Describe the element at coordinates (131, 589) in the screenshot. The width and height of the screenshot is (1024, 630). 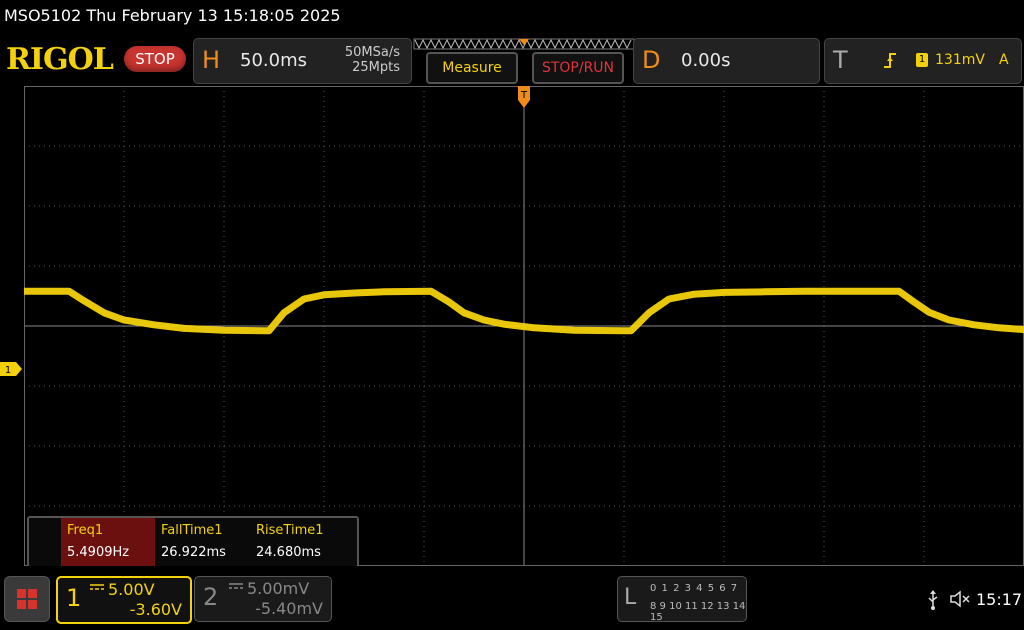
I see `channel-1-scale: 5.00V` at that location.